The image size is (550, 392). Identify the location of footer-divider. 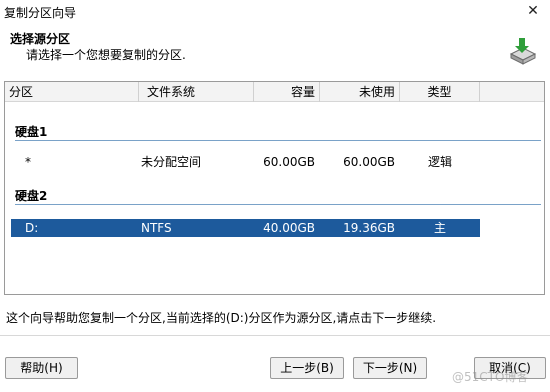
(275, 335).